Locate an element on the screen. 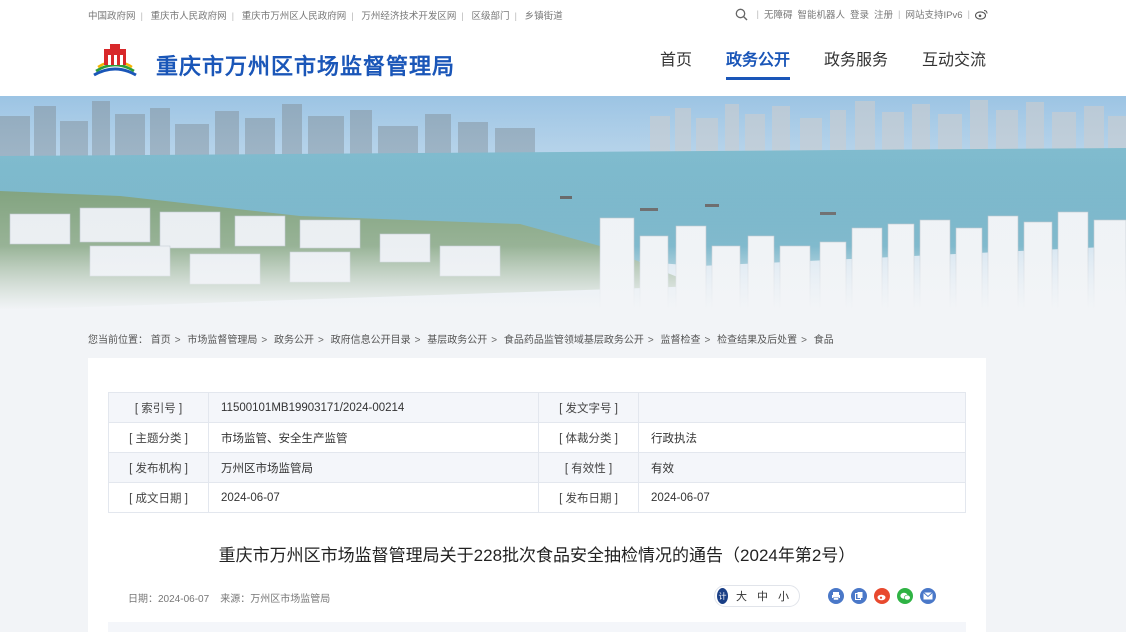 The width and height of the screenshot is (1126, 632). register-link: 注册 is located at coordinates (883, 14).